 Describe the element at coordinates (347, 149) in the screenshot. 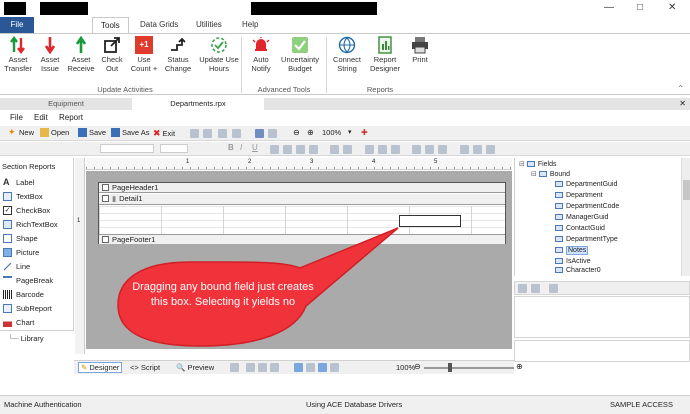

I see `numbering-icon` at that location.